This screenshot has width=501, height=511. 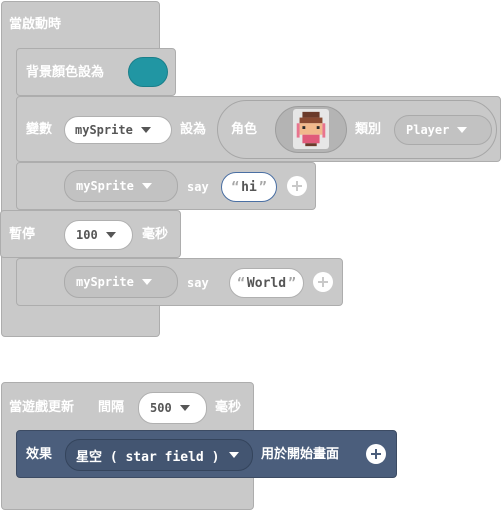 I want to click on interval-dropdown-value: 500, so click(x=161, y=408).